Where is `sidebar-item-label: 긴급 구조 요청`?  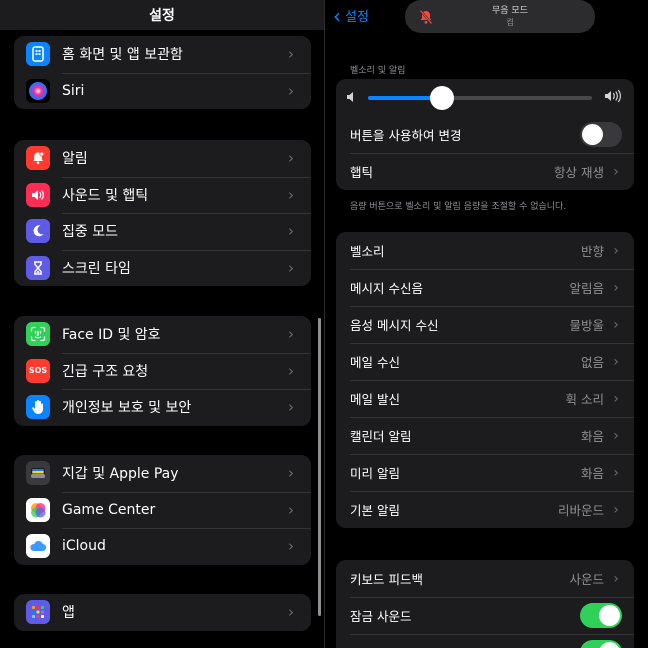 sidebar-item-label: 긴급 구조 요청 is located at coordinates (105, 371).